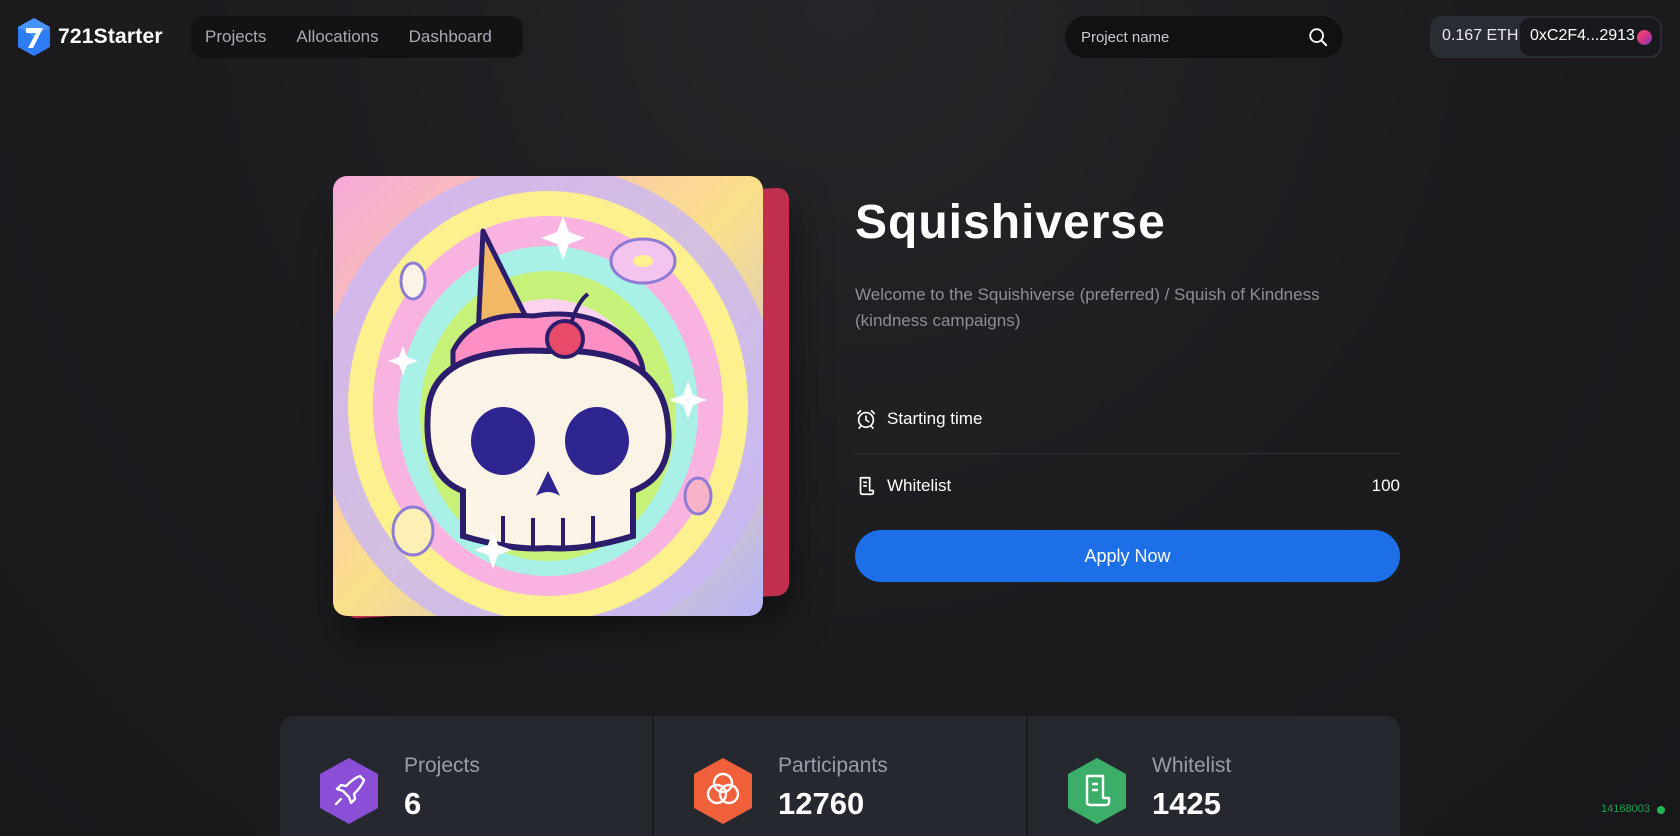  Describe the element at coordinates (1191, 37) in the screenshot. I see `search-input` at that location.